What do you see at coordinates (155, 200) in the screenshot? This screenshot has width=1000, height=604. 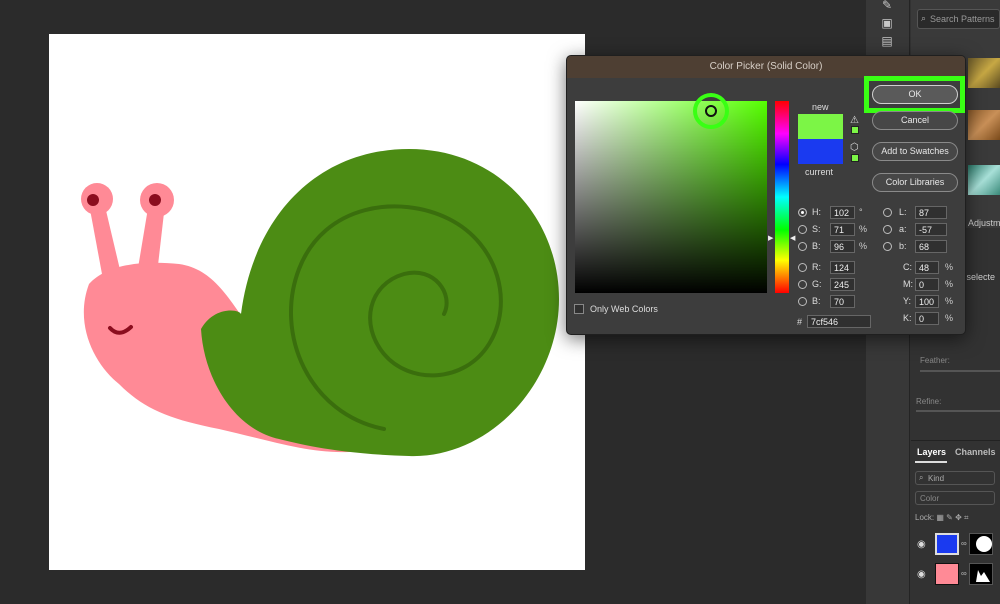 I see `right-pupil` at bounding box center [155, 200].